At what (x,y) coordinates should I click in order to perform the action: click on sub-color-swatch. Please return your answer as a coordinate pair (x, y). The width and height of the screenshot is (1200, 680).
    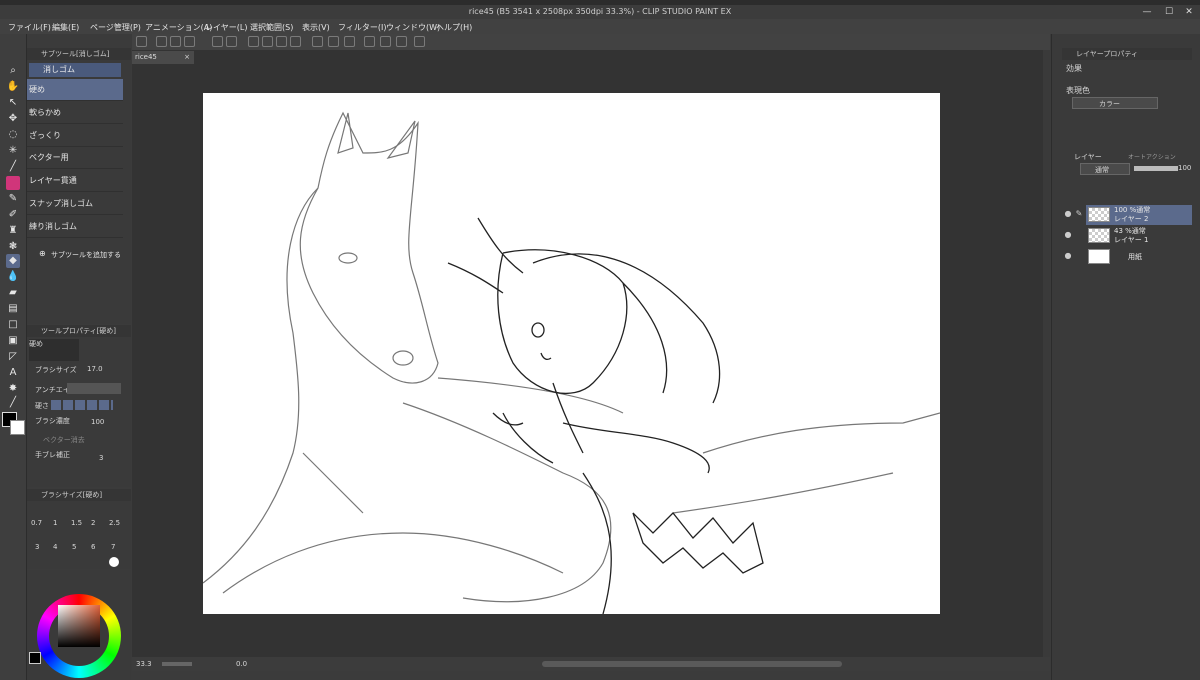
    Looking at the image, I should click on (17, 427).